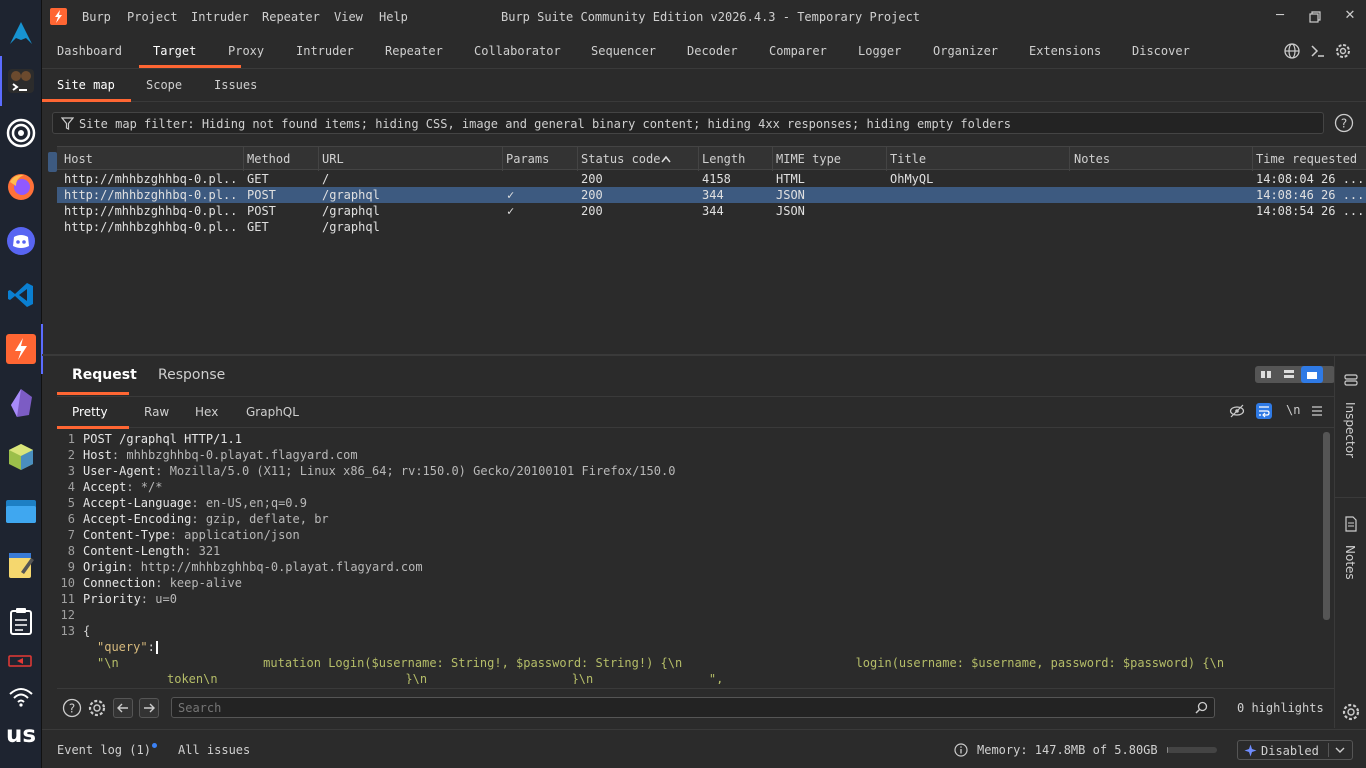 The width and height of the screenshot is (1366, 768). Describe the element at coordinates (214, 750) in the screenshot. I see `all-issues-link: All issues` at that location.